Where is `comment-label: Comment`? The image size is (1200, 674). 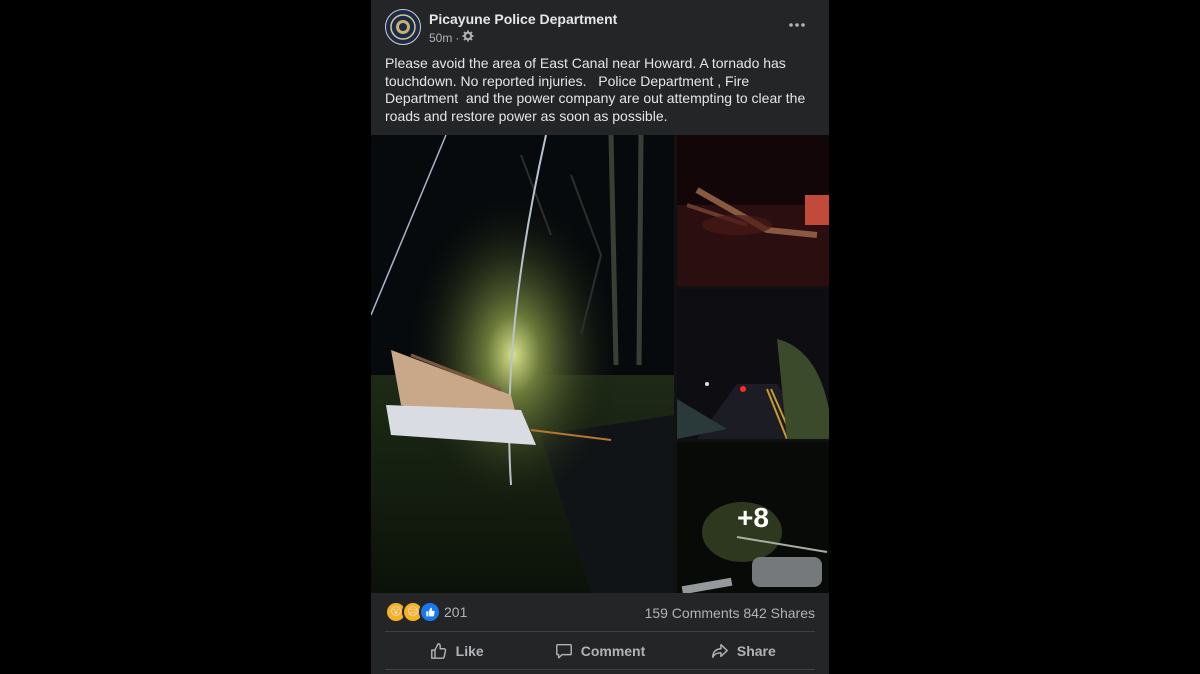 comment-label: Comment is located at coordinates (613, 651).